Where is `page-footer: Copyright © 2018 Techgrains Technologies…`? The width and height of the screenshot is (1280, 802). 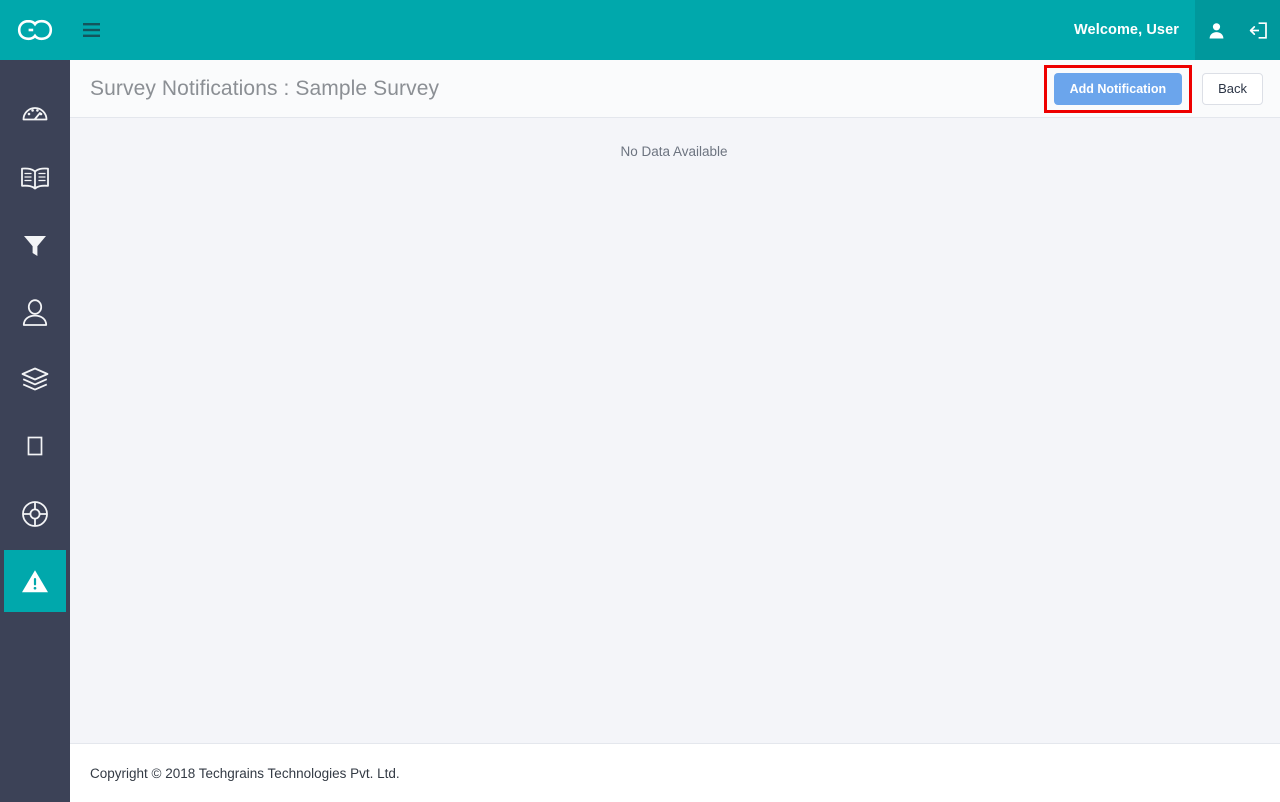 page-footer: Copyright © 2018 Techgrains Technologies… is located at coordinates (675, 773).